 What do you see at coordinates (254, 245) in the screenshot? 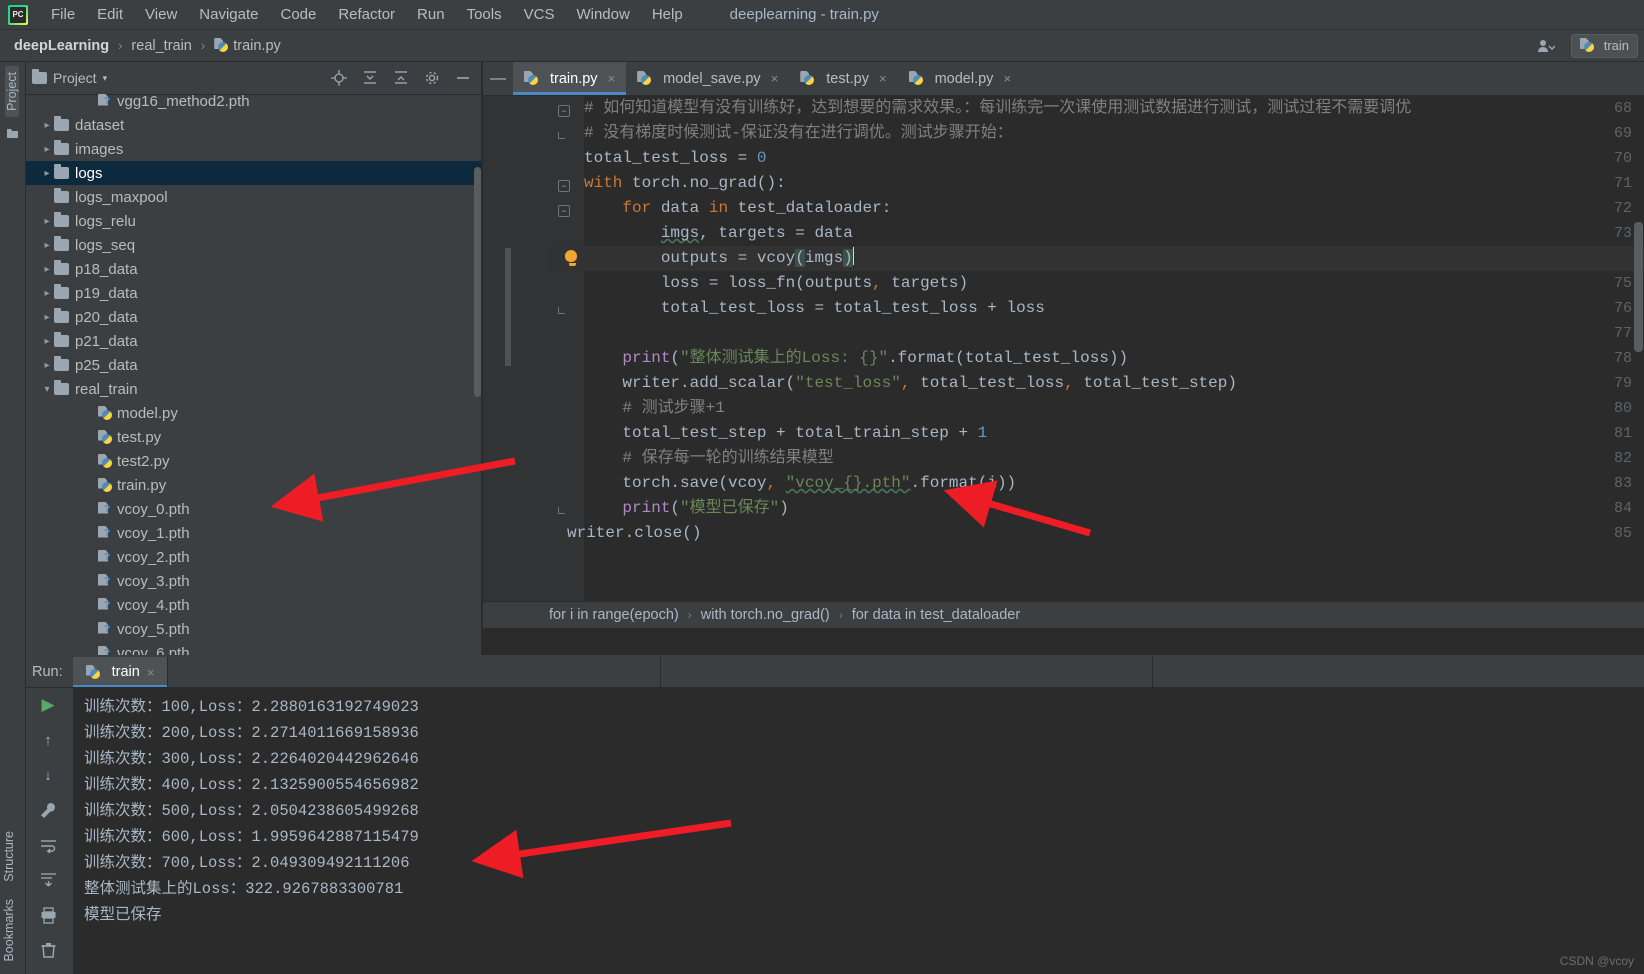
I see `tree-item-logs-seq: logs_seq` at bounding box center [254, 245].